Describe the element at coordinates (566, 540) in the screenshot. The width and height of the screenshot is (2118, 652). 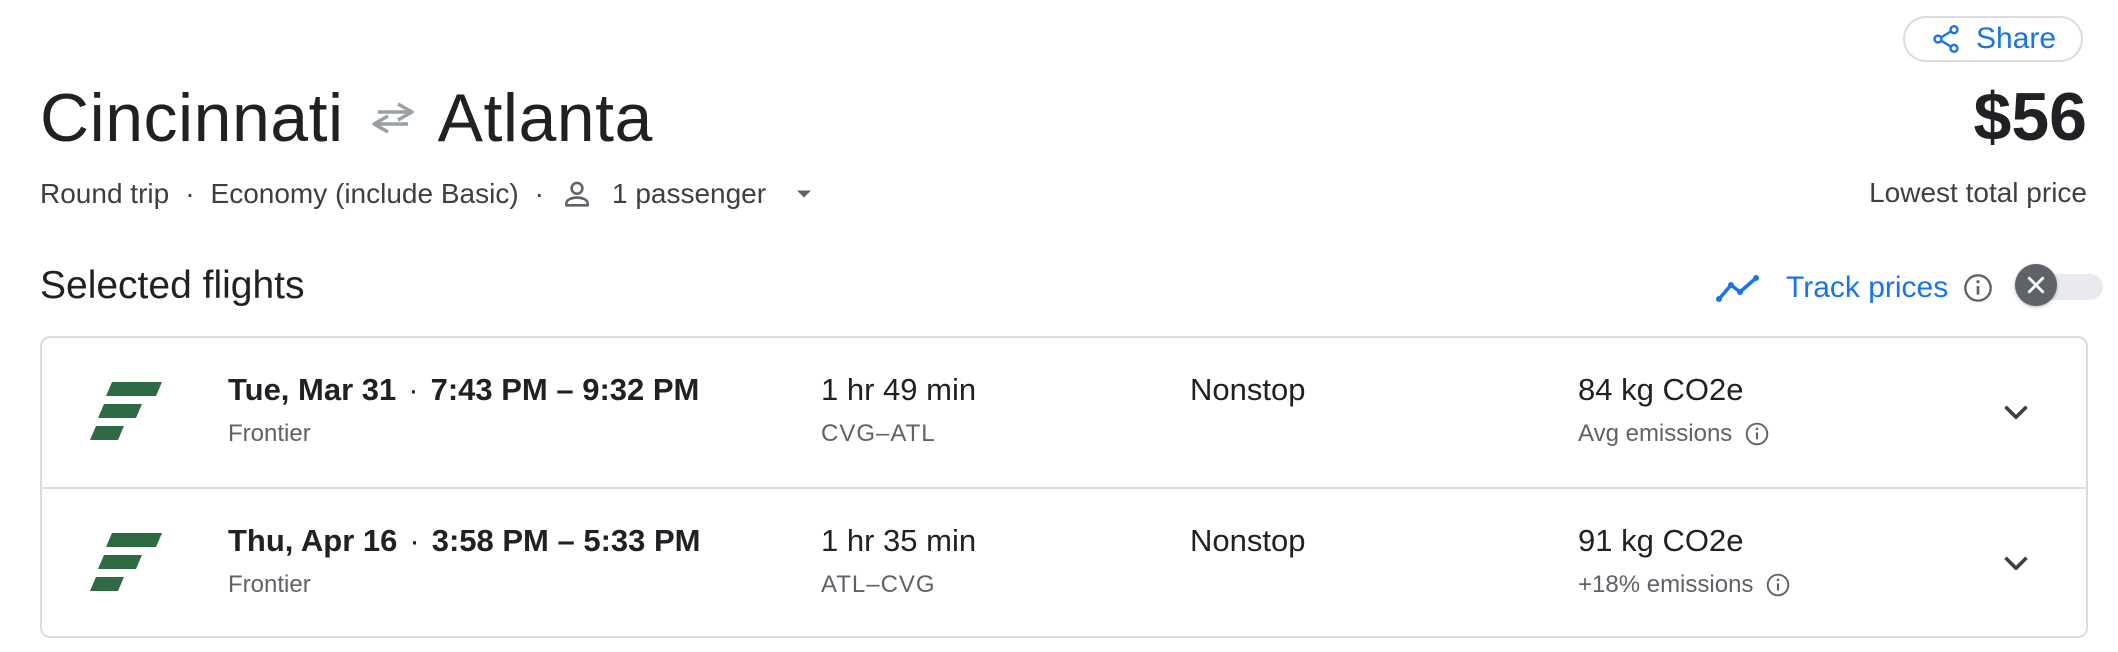
I see `flight-times: 3:58 PM – 5:33 PM` at that location.